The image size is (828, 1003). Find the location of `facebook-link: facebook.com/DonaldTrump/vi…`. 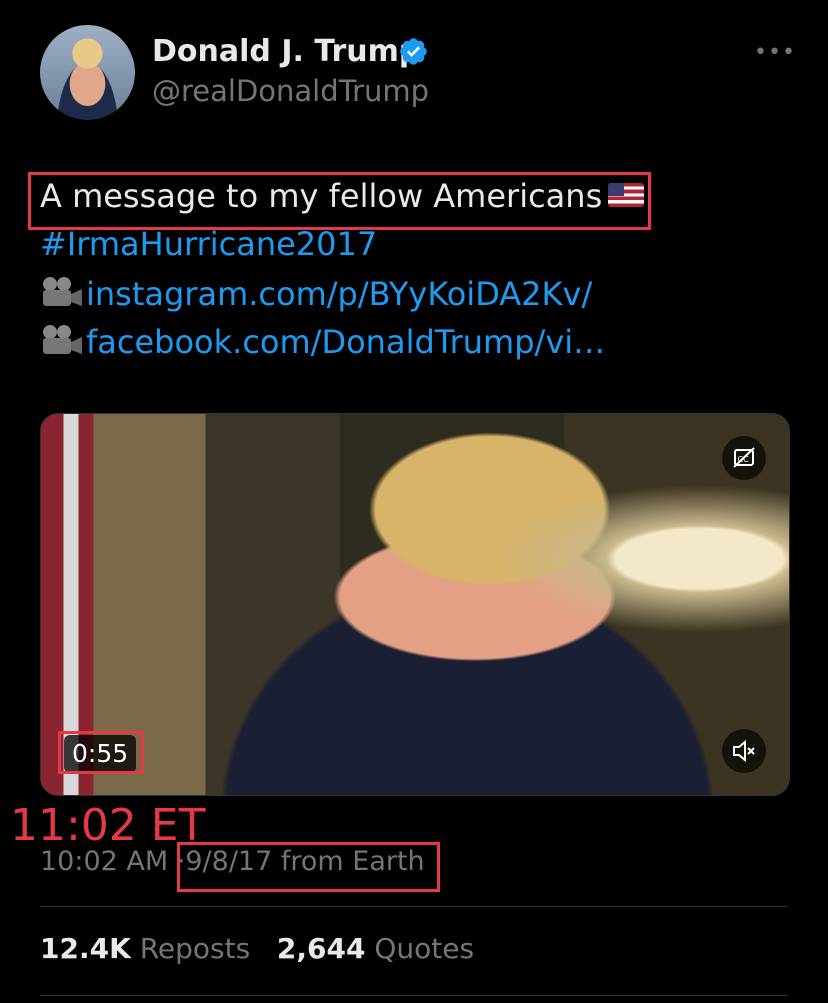

facebook-link: facebook.com/DonaldTrump/vi… is located at coordinates (322, 342).